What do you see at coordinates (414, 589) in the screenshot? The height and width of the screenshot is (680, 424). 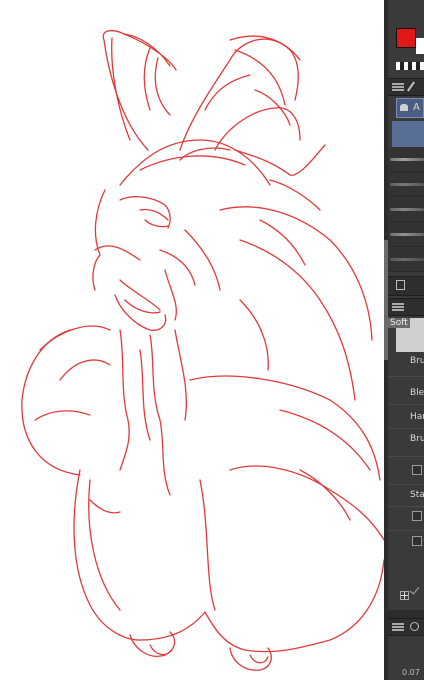 I see `checkmark-icon` at bounding box center [414, 589].